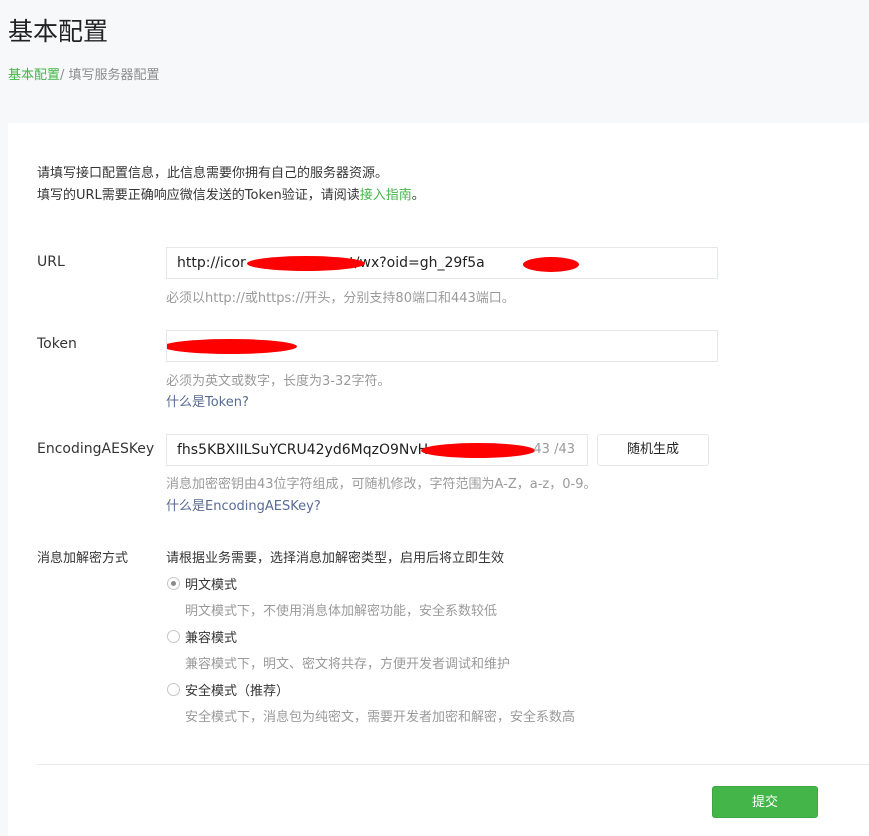 The width and height of the screenshot is (869, 836). What do you see at coordinates (237, 691) in the screenshot?
I see `radio-secure-label: 安全模式（推荐）` at bounding box center [237, 691].